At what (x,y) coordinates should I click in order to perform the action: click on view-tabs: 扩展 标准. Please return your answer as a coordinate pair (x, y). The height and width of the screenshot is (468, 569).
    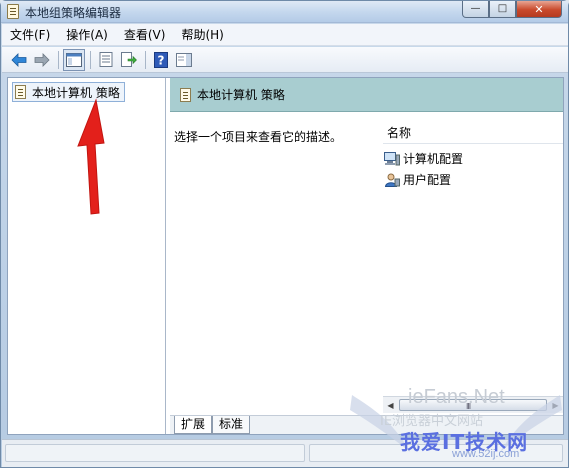
    Looking at the image, I should click on (366, 424).